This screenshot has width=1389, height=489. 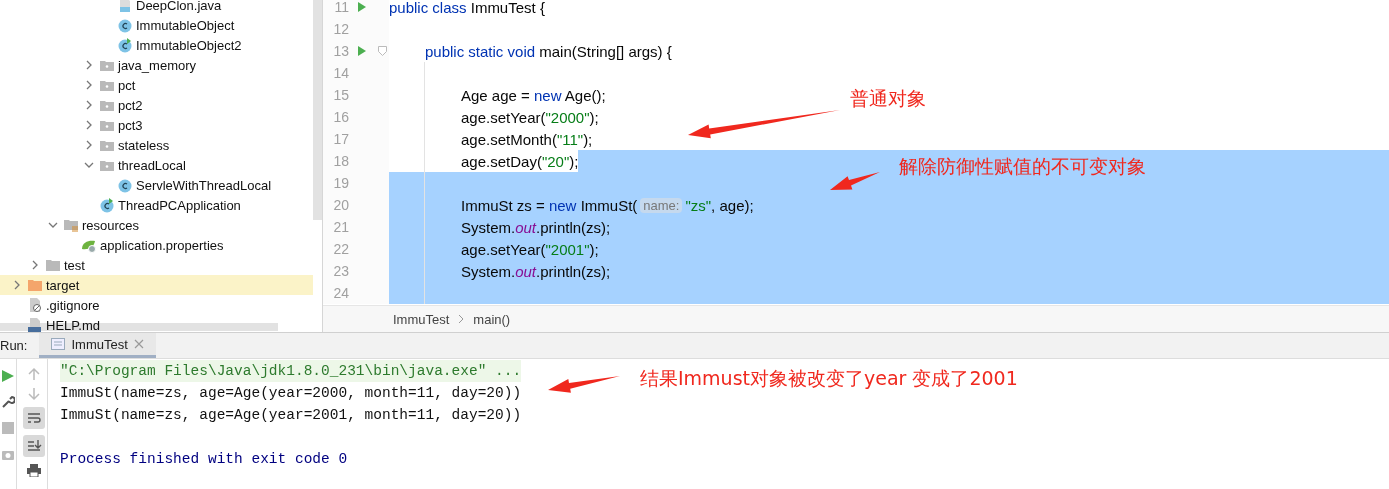 I want to click on window-icon, so click(x=58, y=344).